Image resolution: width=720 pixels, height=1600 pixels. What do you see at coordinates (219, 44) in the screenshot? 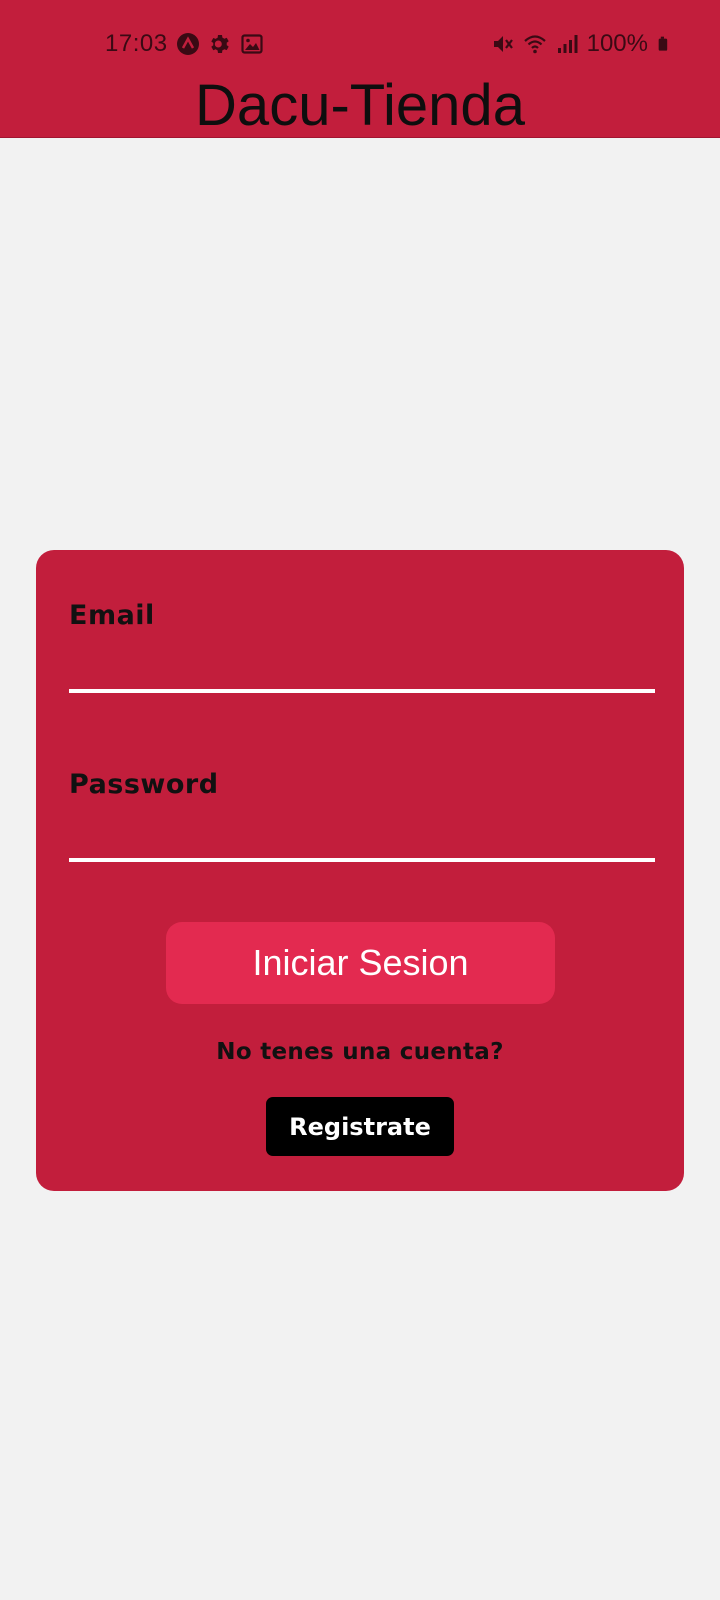
I see `gear-icon` at bounding box center [219, 44].